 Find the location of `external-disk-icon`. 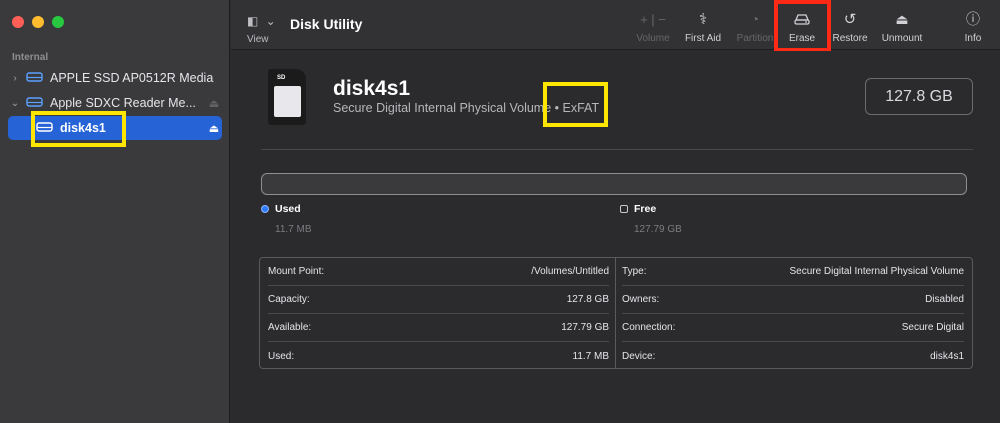

external-disk-icon is located at coordinates (35, 103).